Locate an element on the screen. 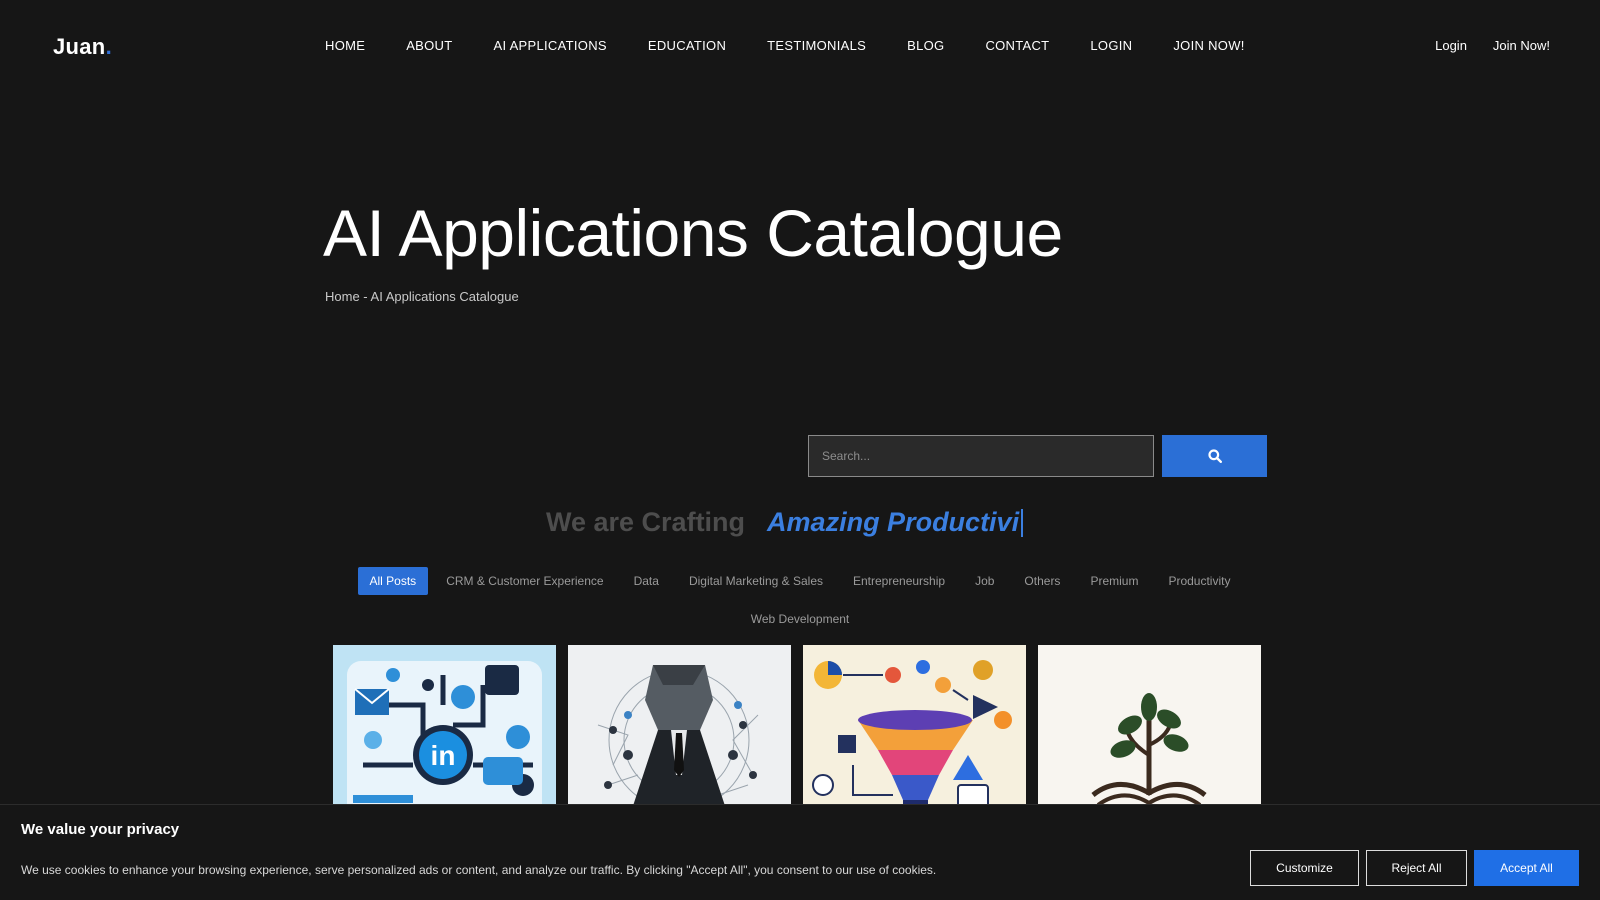 Image resolution: width=1600 pixels, height=900 pixels. filter-premium: Premium is located at coordinates (1114, 581).